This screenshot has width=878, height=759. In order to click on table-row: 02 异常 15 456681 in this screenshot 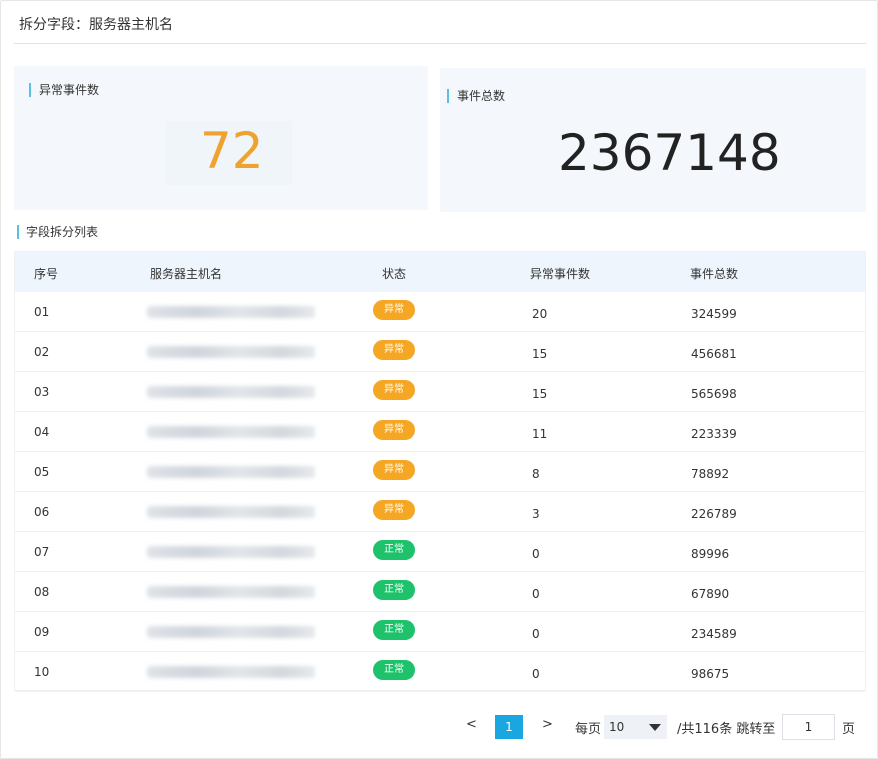, I will do `click(440, 352)`.